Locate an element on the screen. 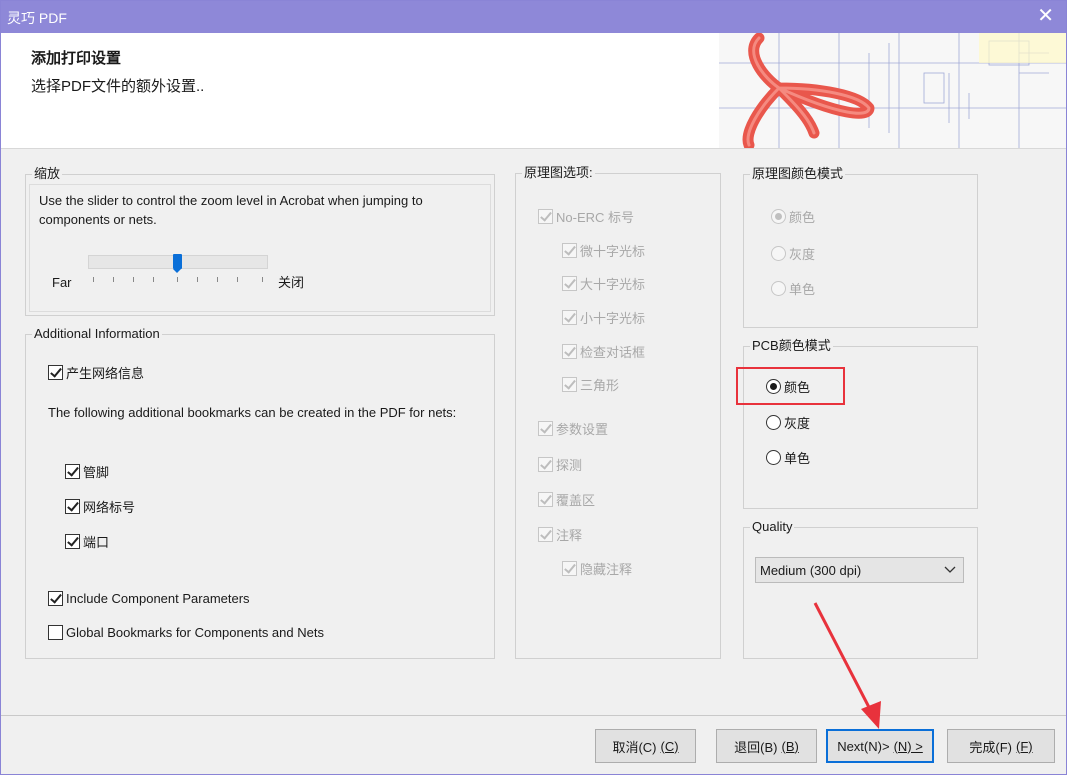  checkbox-label: 覆盖区 is located at coordinates (576, 500).